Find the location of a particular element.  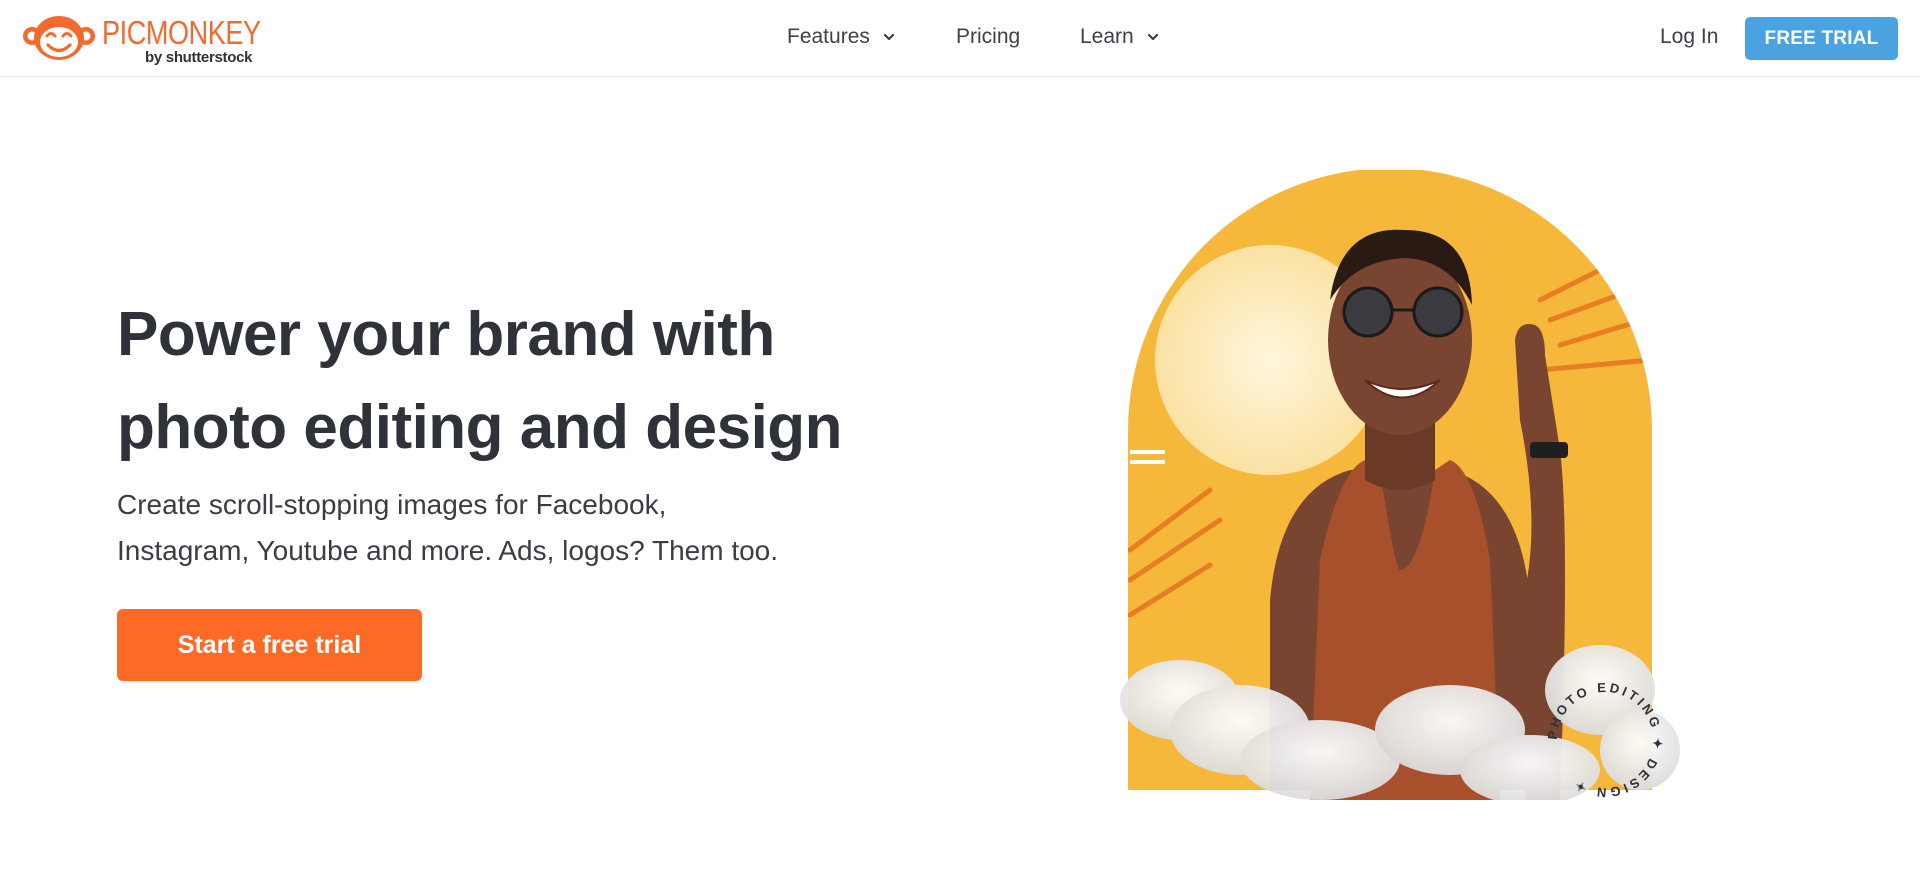

nav-pricing-label: Pricing is located at coordinates (988, 36).